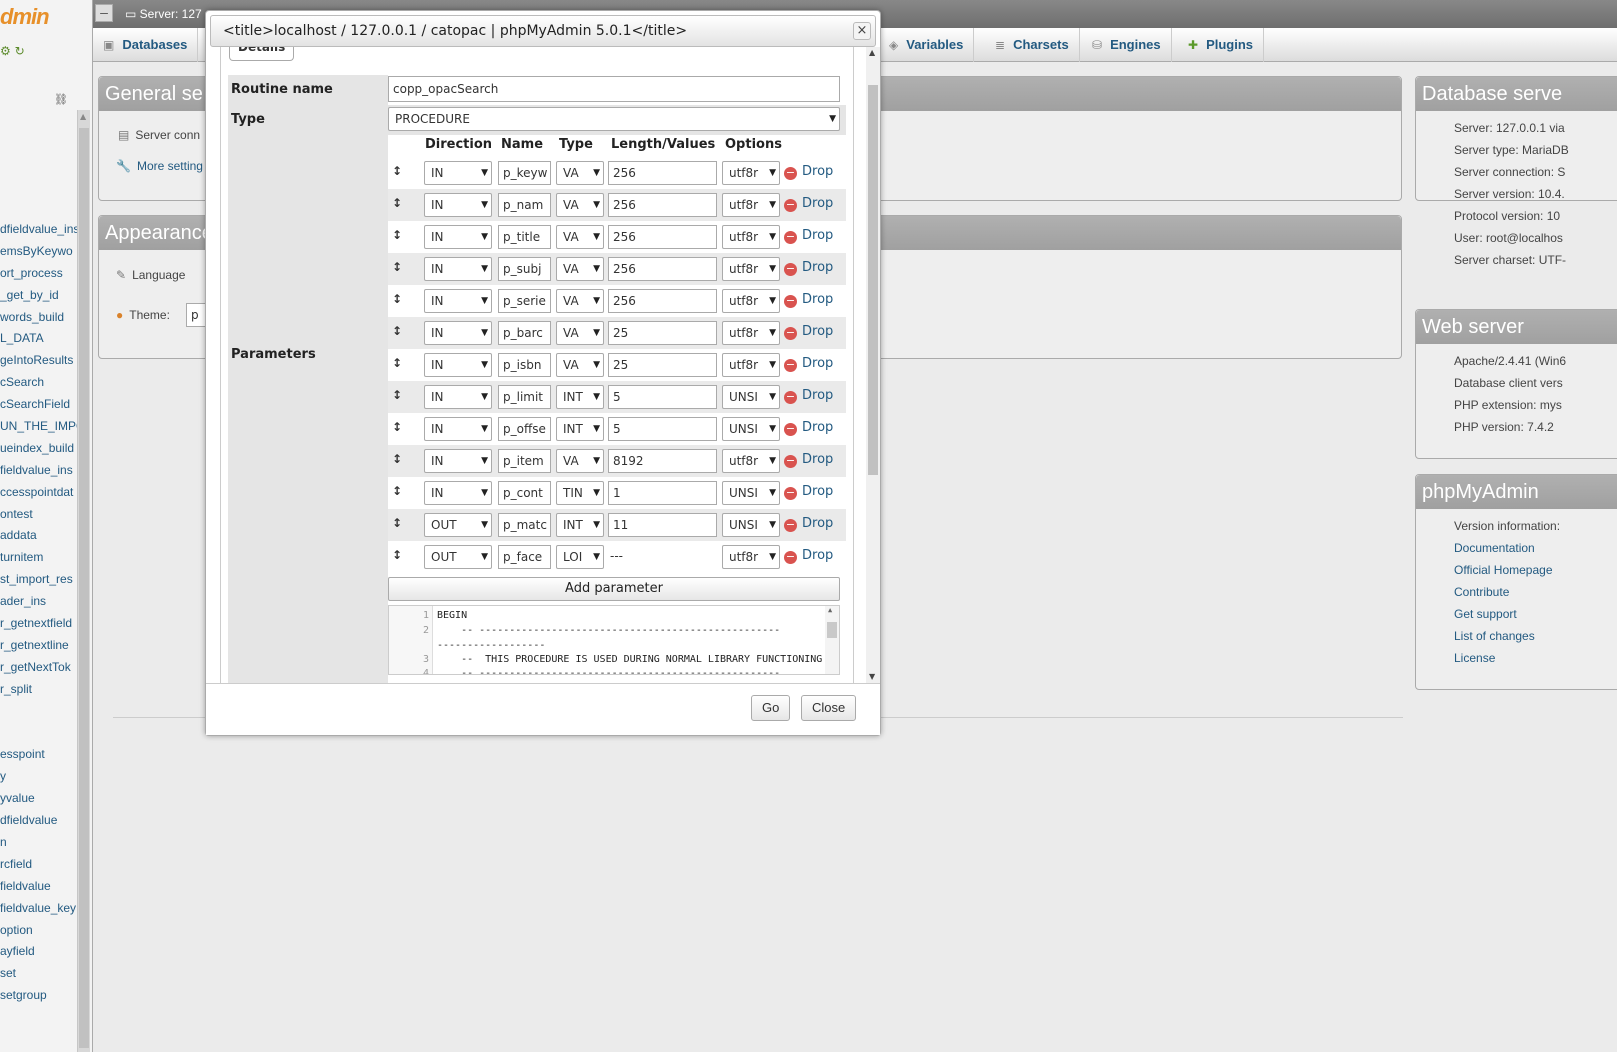  I want to click on nav-tree-item: ccesspointdat, so click(38, 493).